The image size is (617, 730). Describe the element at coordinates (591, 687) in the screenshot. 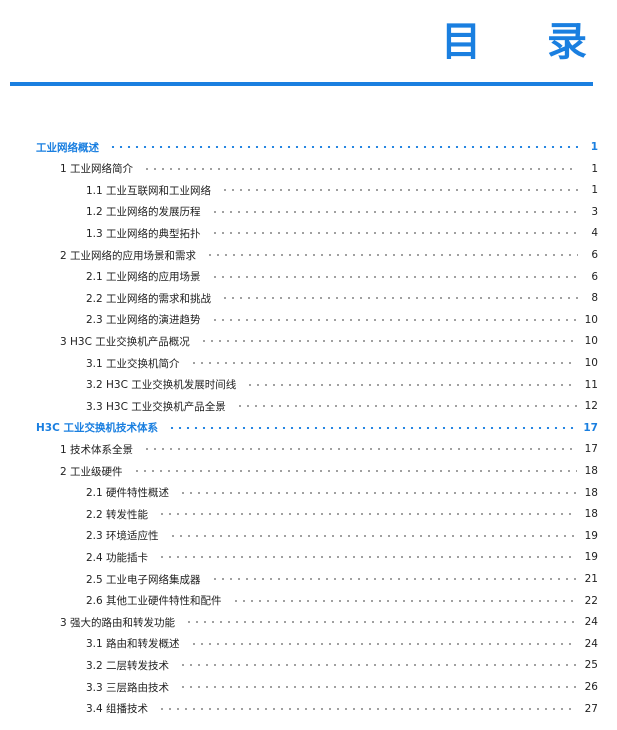

I see `toc-page-number: 26` at that location.